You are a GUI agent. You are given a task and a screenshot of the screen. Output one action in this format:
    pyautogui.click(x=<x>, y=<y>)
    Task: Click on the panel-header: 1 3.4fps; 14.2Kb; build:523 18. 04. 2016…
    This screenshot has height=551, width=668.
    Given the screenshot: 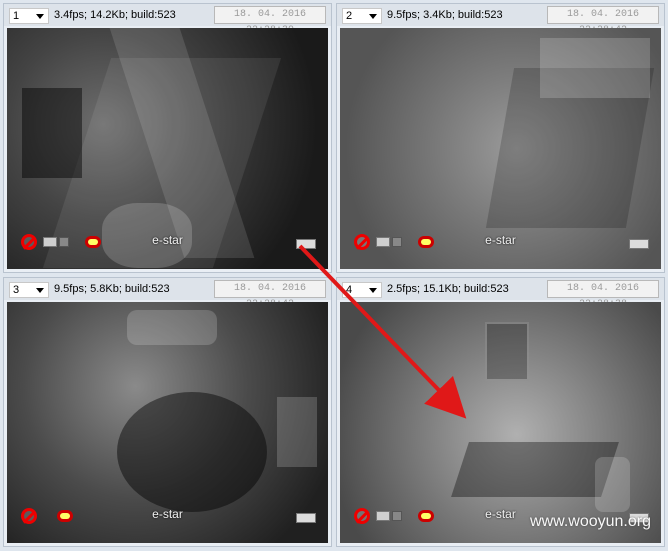 What is the action you would take?
    pyautogui.click(x=167, y=20)
    